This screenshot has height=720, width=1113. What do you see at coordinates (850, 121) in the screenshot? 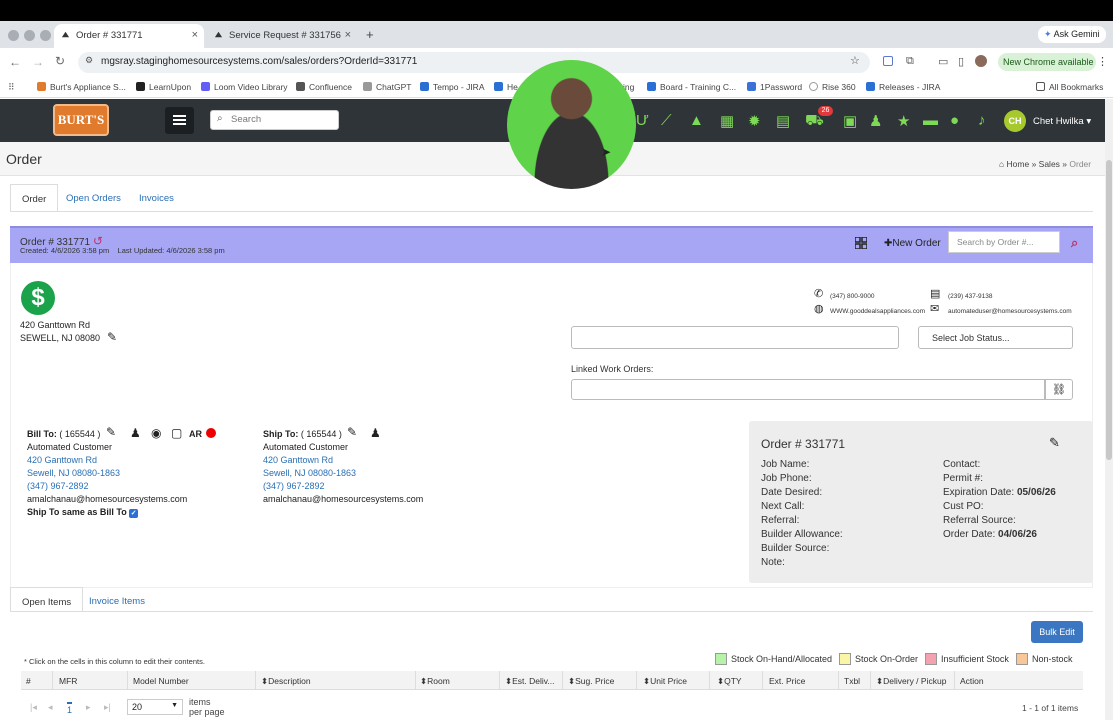
I see `briefcase-icon: ▣` at bounding box center [850, 121].